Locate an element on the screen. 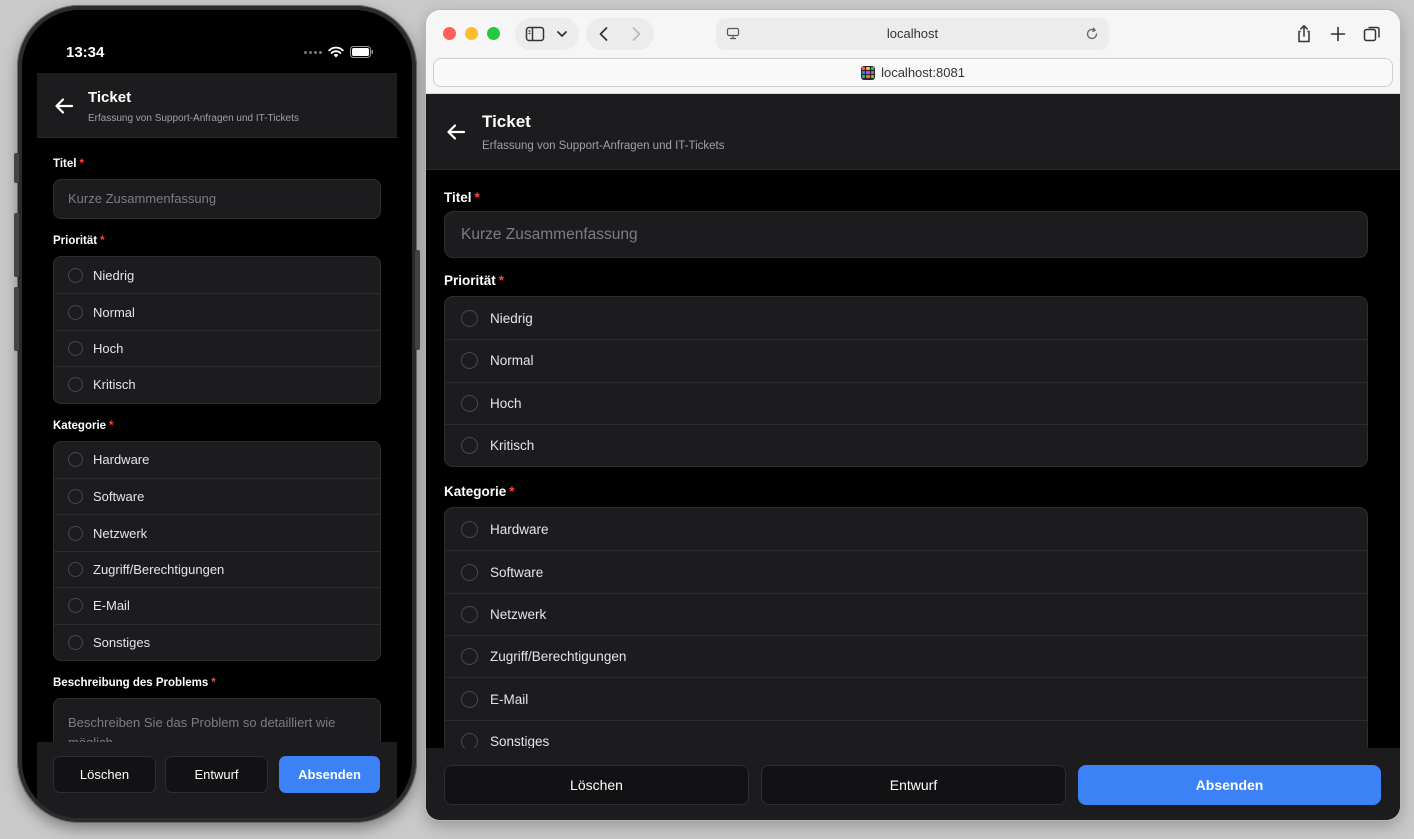 Image resolution: width=1414 pixels, height=839 pixels. tab-title: localhost:8081 is located at coordinates (923, 72).